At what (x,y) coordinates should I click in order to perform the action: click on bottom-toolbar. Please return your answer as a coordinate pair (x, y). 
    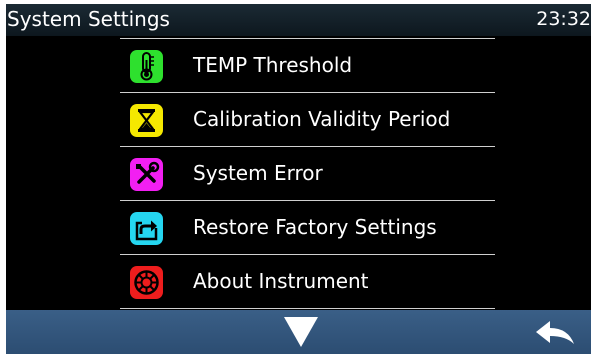
    Looking at the image, I should click on (298, 332).